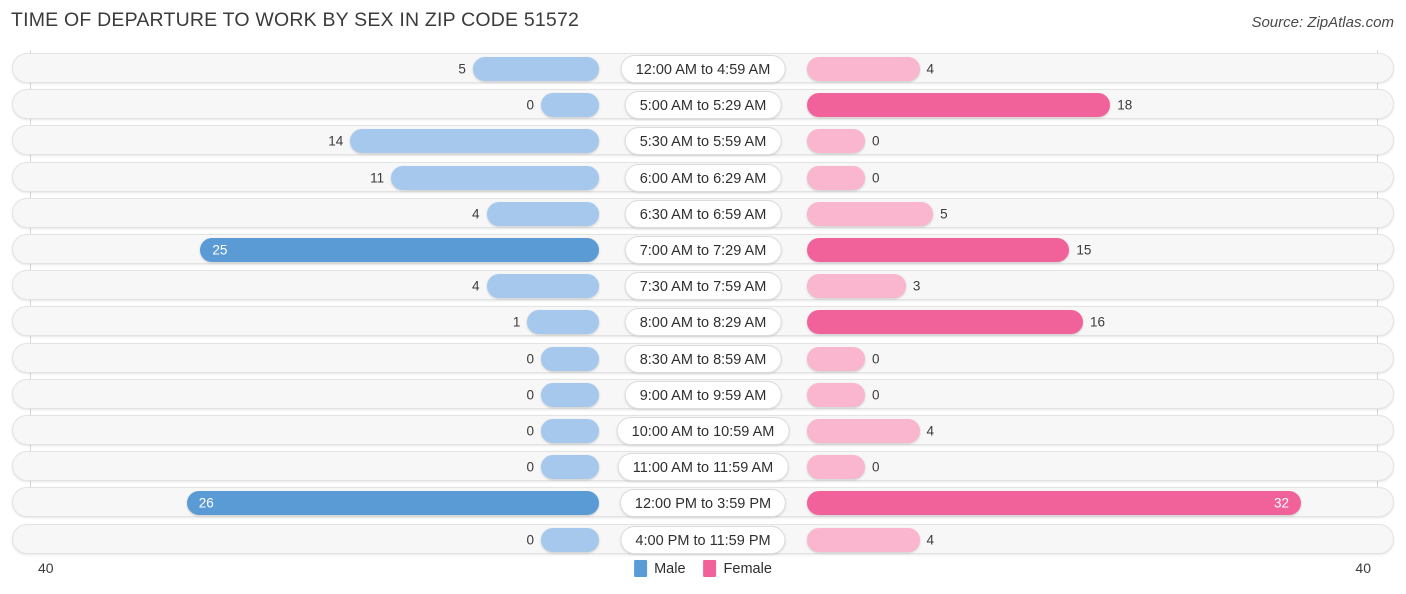  I want to click on table-row: 4 3 7:30 AM to 7:59 AM, so click(703, 285).